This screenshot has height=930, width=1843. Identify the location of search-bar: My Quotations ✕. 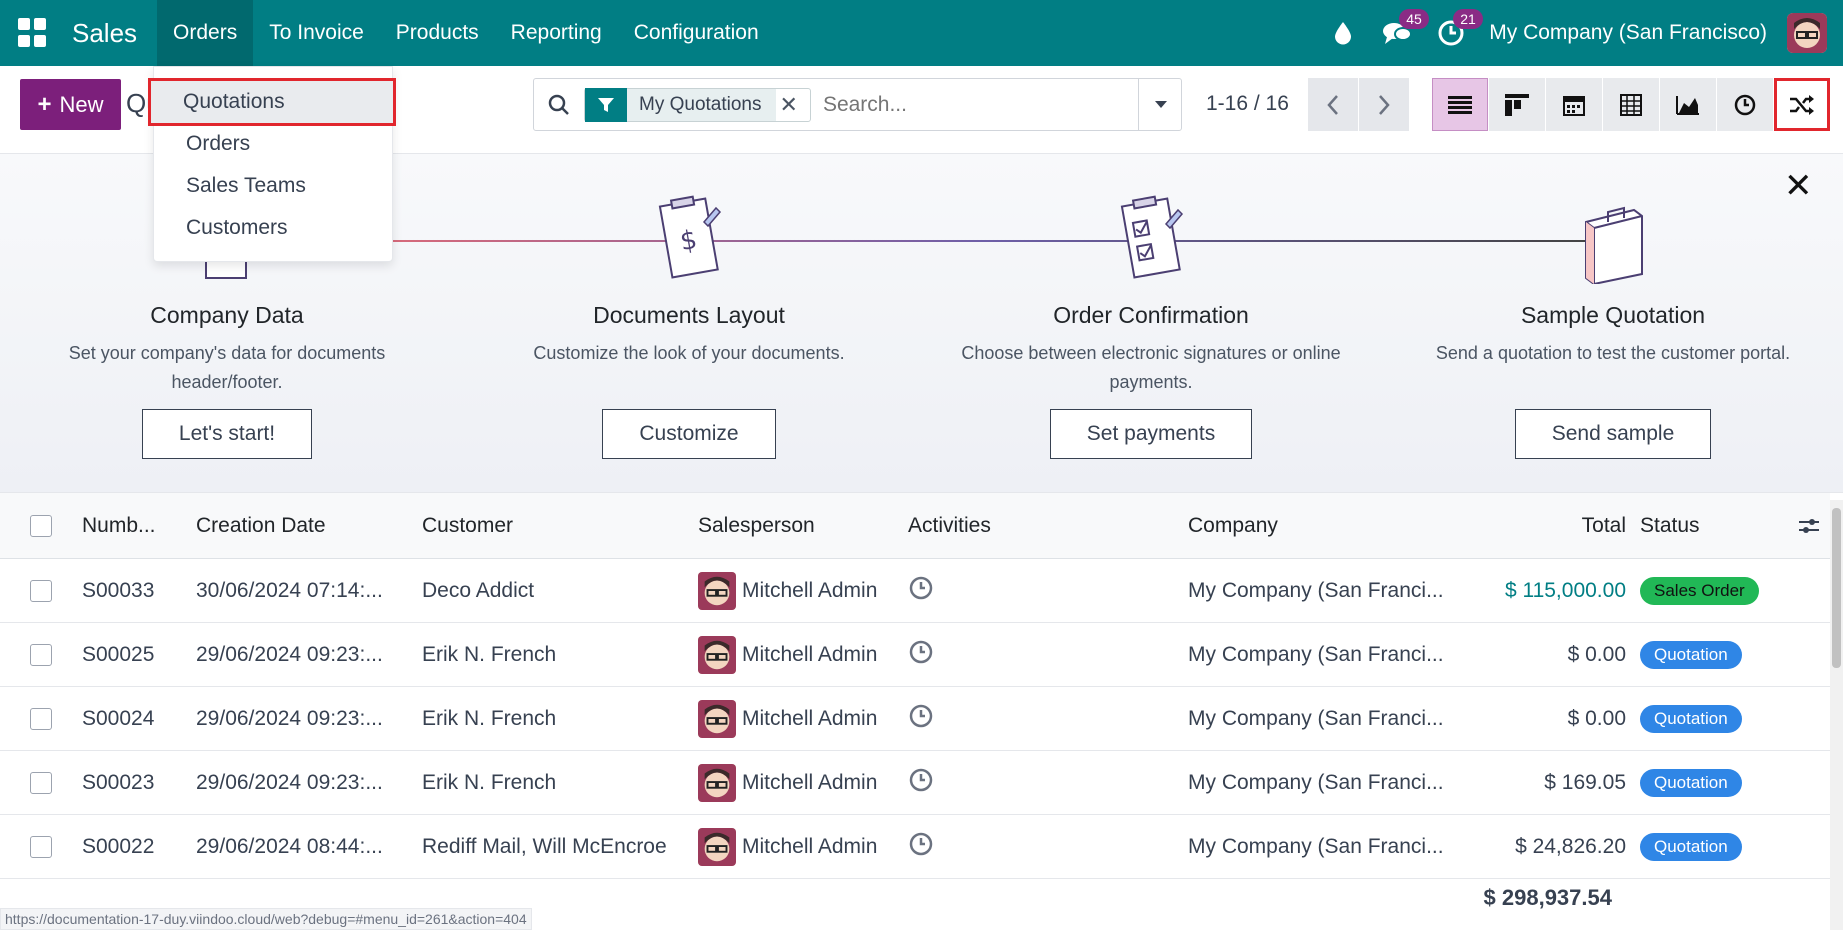
(857, 104).